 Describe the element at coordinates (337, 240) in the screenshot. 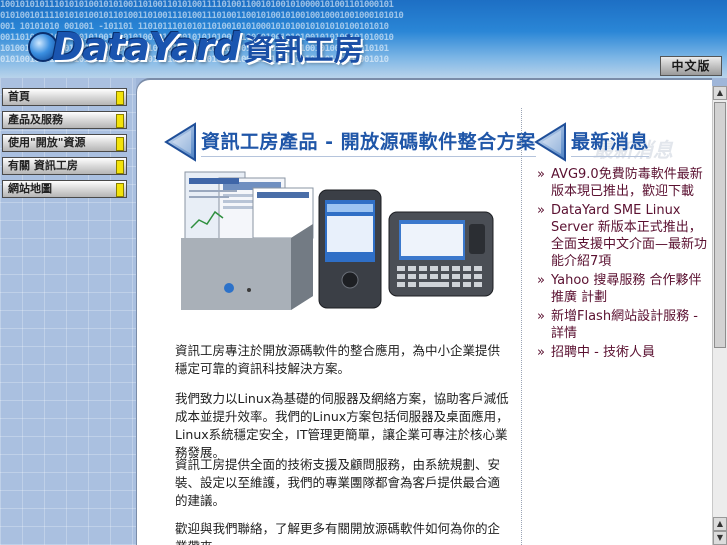

I see `product-devices-illustration` at that location.